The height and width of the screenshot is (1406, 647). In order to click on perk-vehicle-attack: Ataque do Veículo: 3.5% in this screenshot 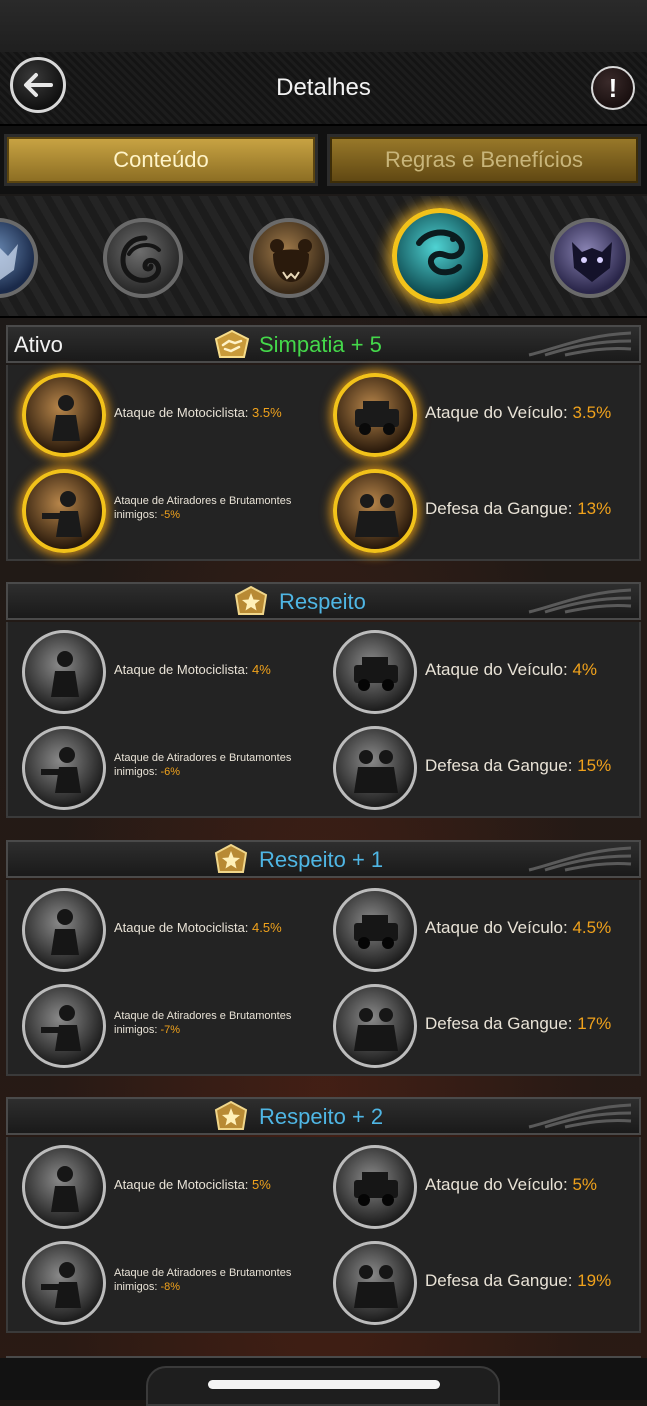, I will do `click(474, 413)`.